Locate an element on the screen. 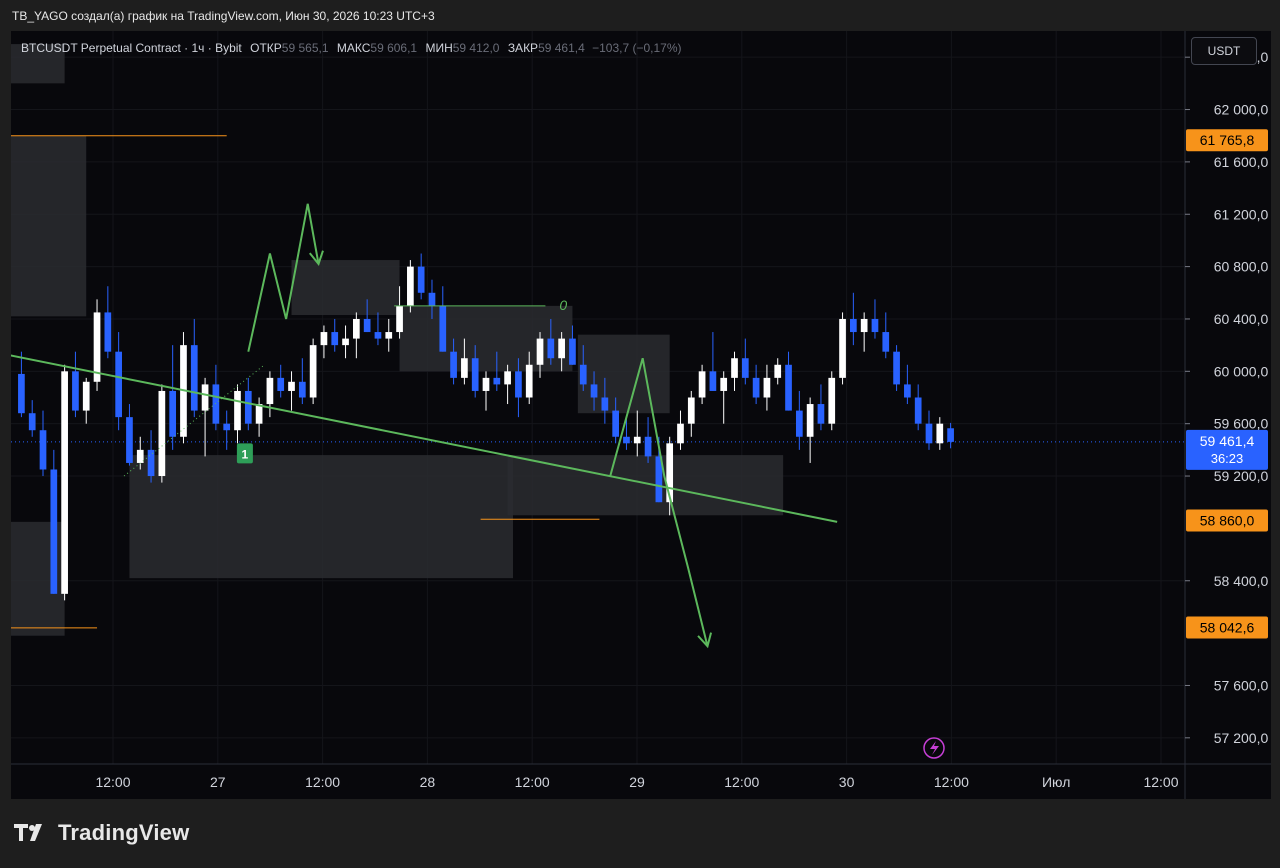 This screenshot has width=1280, height=868. price-tick-label: 57 600,0 is located at coordinates (1241, 685).